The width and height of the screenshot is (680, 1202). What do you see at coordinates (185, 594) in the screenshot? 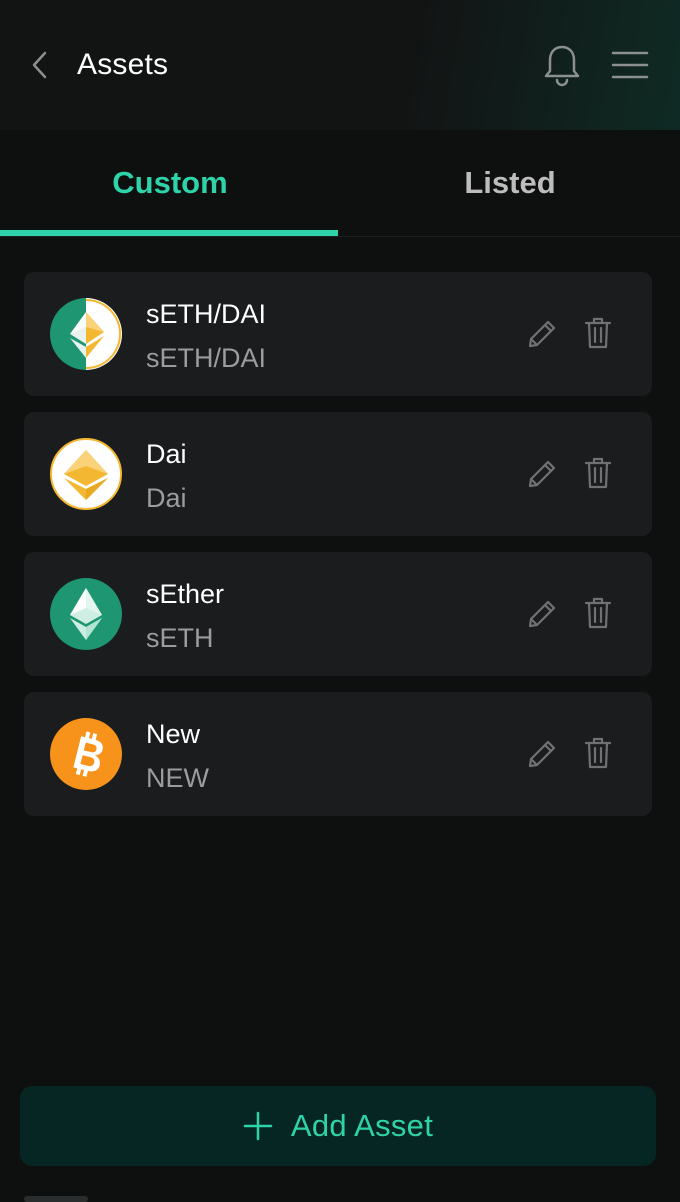
I see `asset-name: sEther` at bounding box center [185, 594].